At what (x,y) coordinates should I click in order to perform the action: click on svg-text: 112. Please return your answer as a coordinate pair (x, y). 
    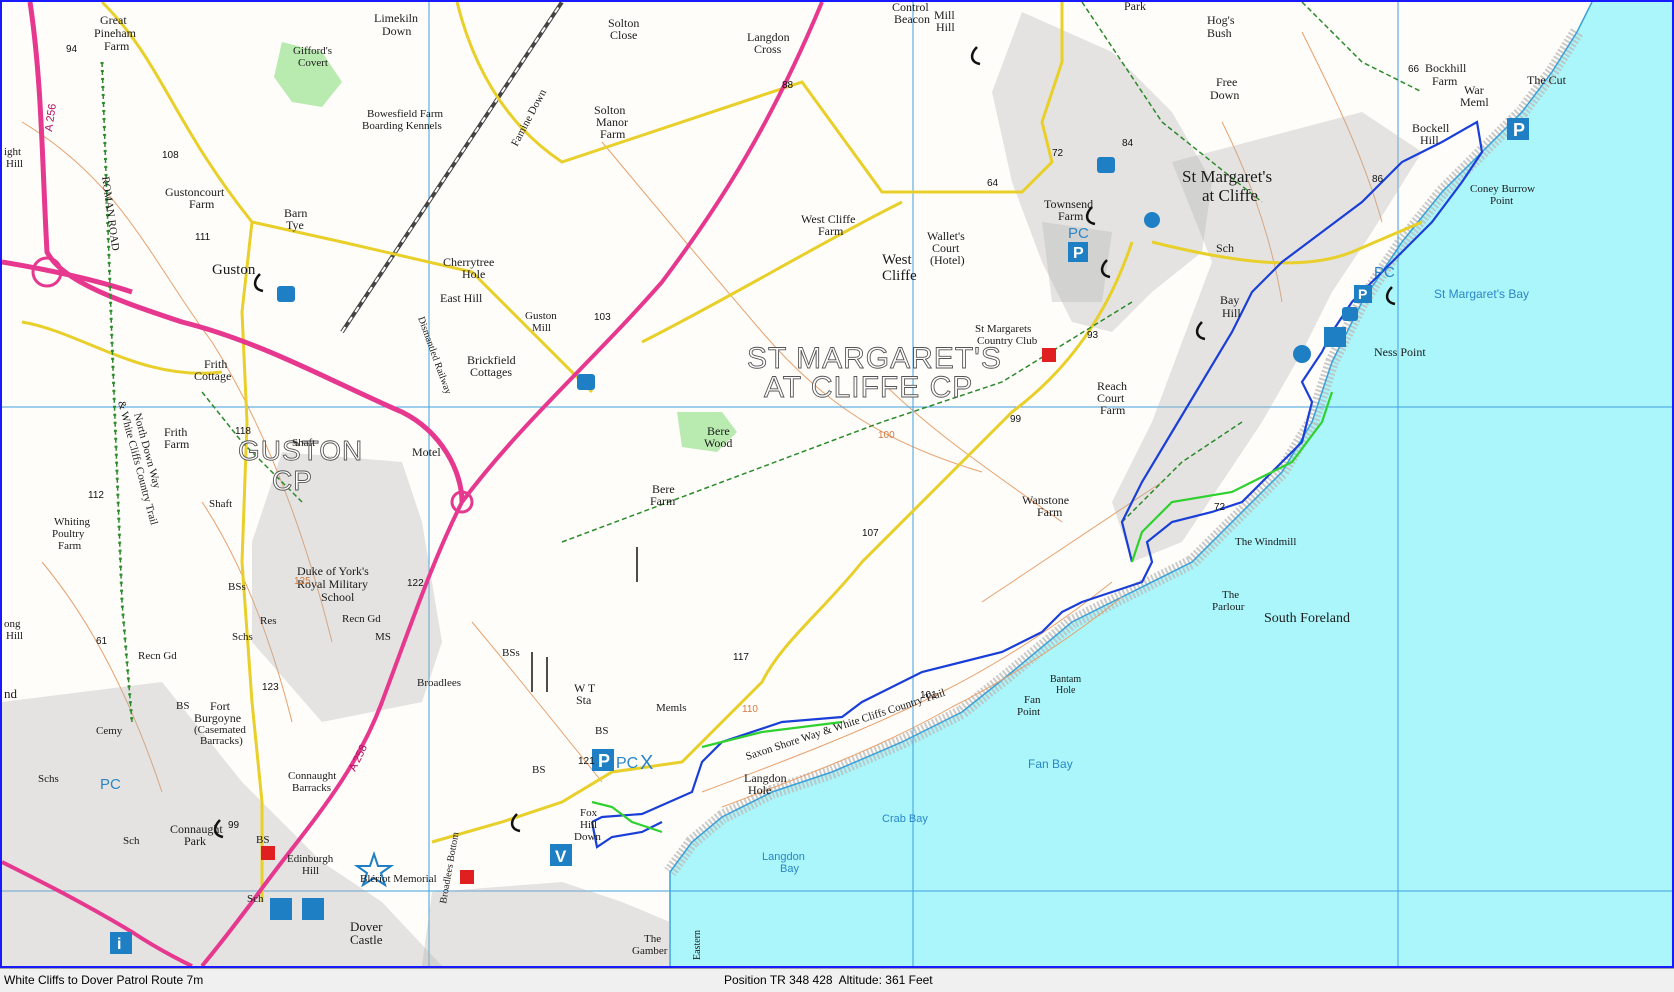
    Looking at the image, I should click on (96, 495).